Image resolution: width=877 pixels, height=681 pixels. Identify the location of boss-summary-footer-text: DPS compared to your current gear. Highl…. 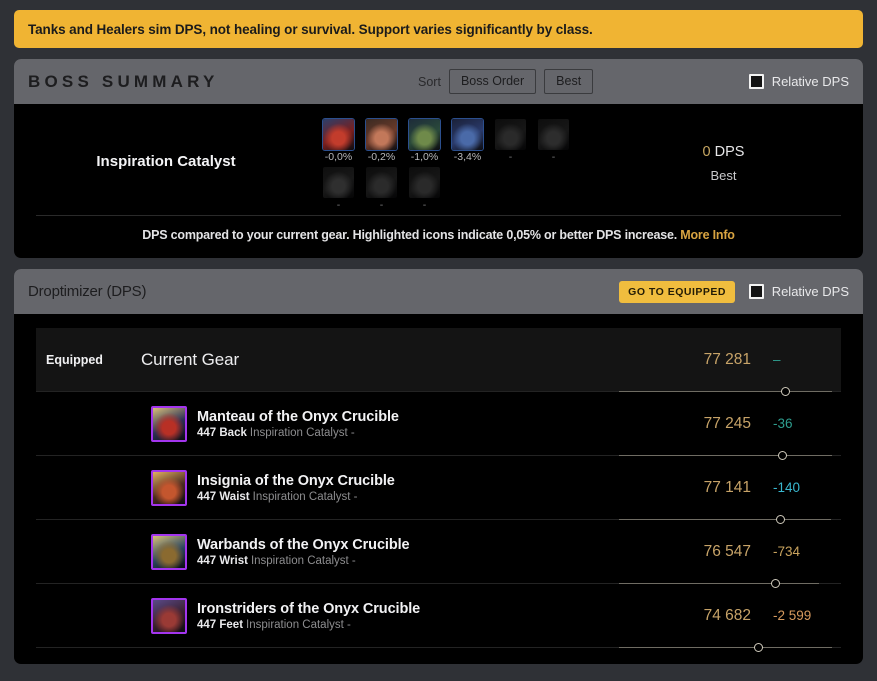
(409, 235).